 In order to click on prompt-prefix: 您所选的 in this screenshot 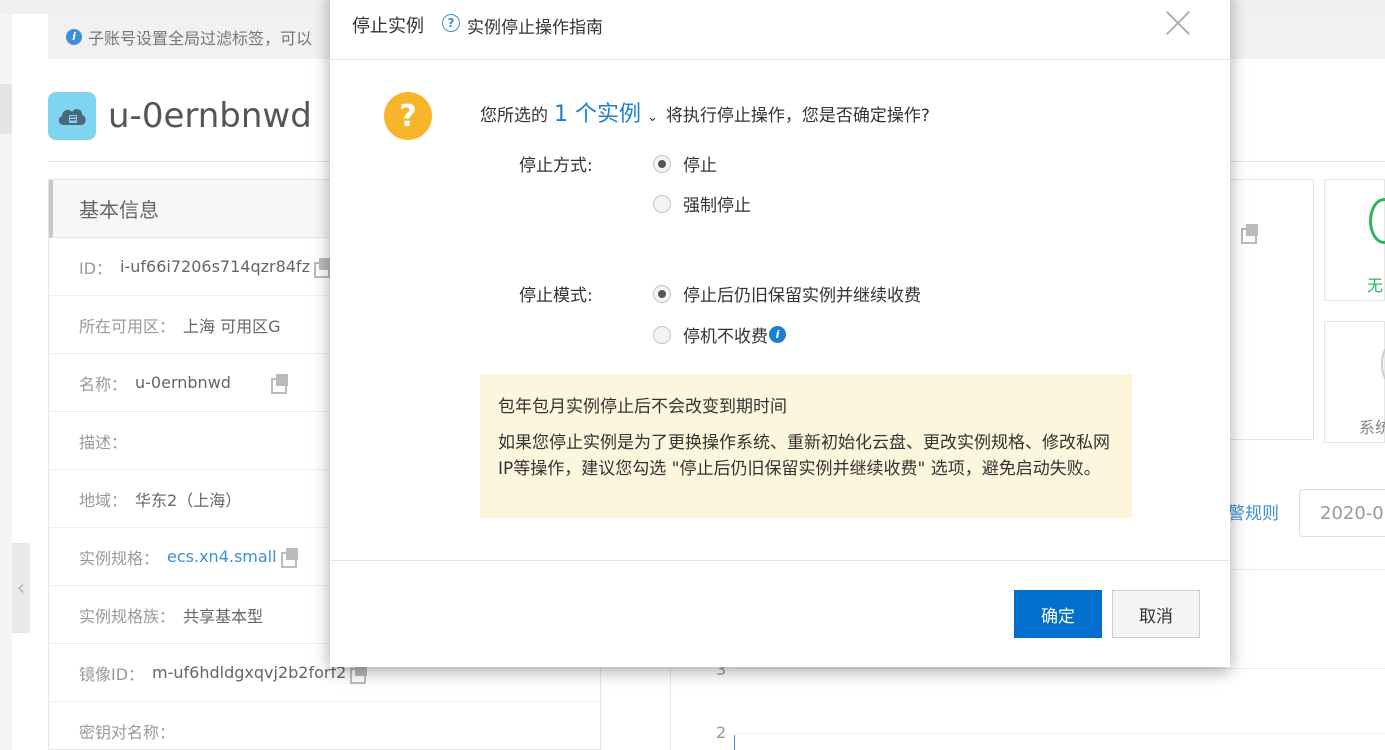, I will do `click(514, 116)`.